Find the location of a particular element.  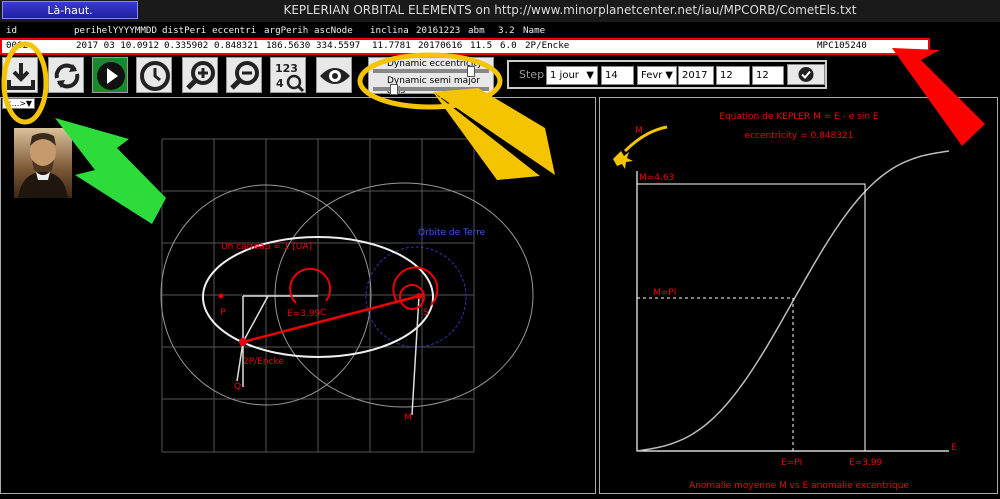

construction-lines is located at coordinates (328, 355).